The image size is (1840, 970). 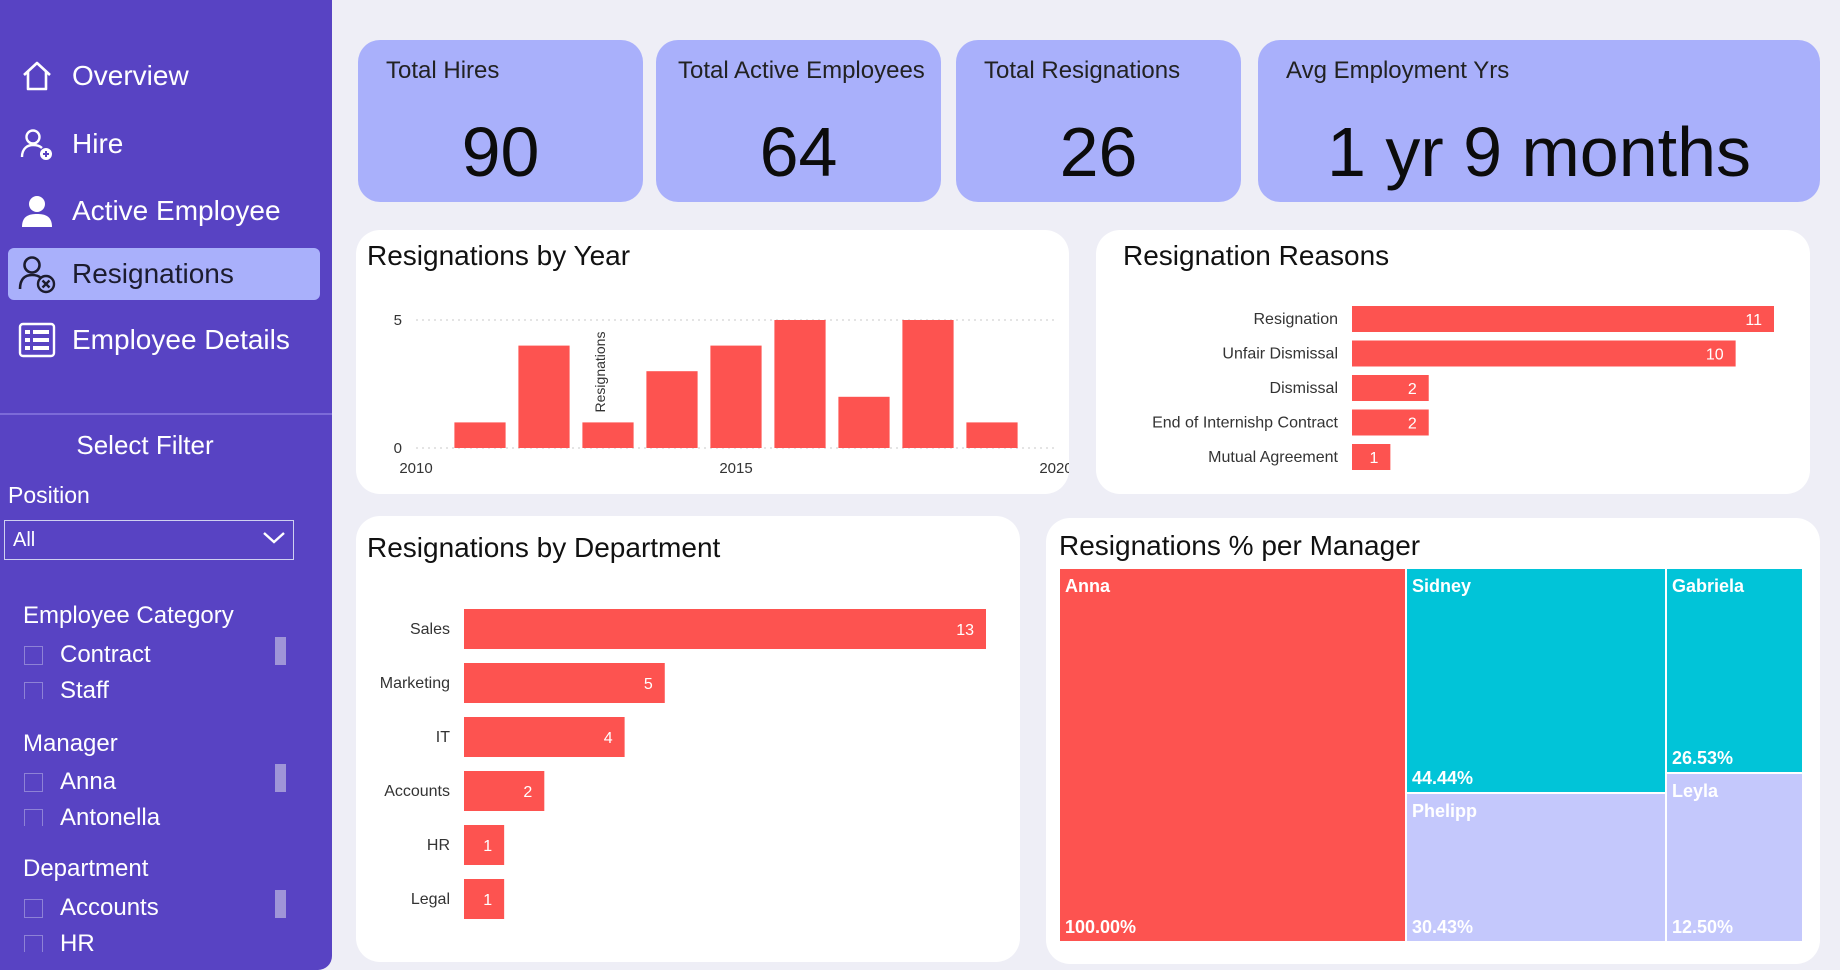 What do you see at coordinates (1444, 811) in the screenshot?
I see `treemap-cell-name: Phelipp` at bounding box center [1444, 811].